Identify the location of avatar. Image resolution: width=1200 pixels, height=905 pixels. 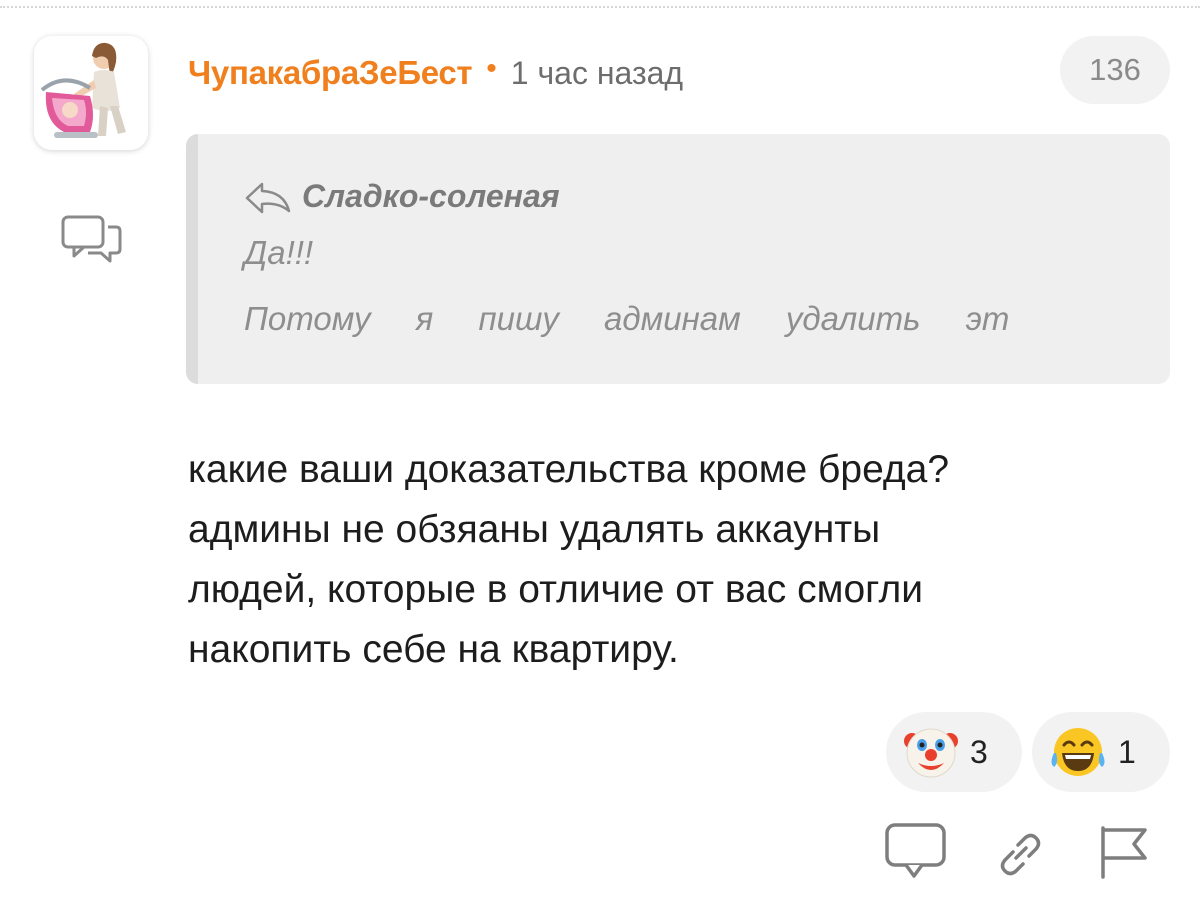
(91, 93).